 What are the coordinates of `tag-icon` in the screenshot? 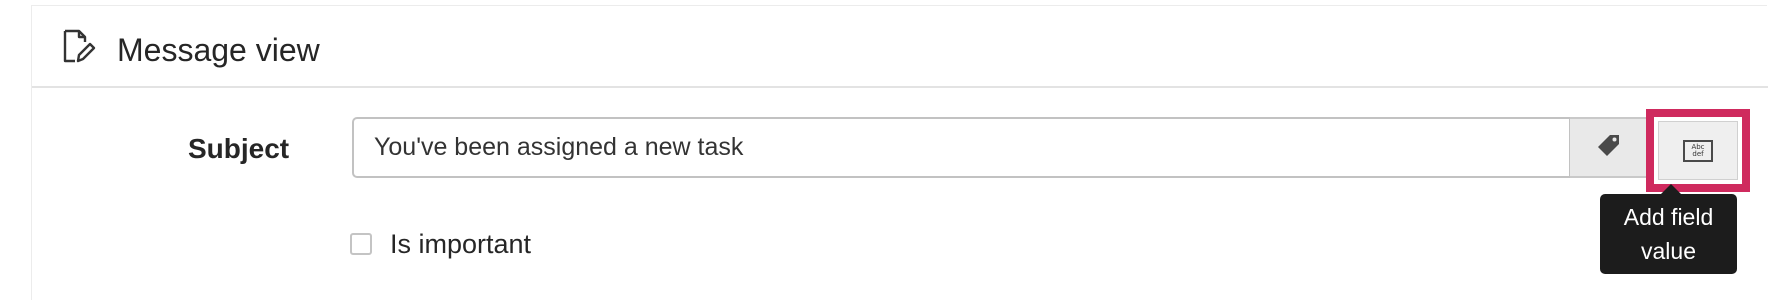 It's located at (1609, 147).